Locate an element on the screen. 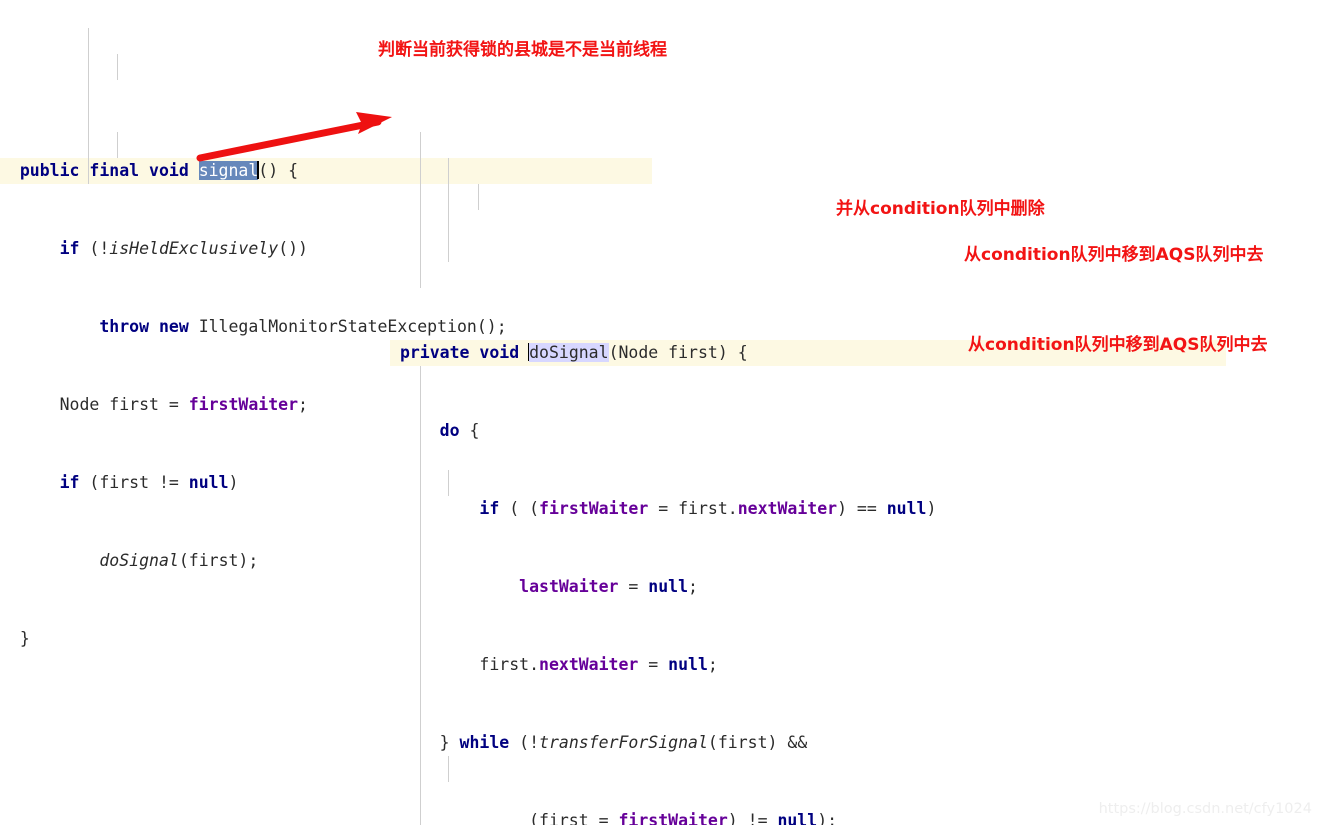  code-line: first.nextWaiter = null; is located at coordinates (840, 665).